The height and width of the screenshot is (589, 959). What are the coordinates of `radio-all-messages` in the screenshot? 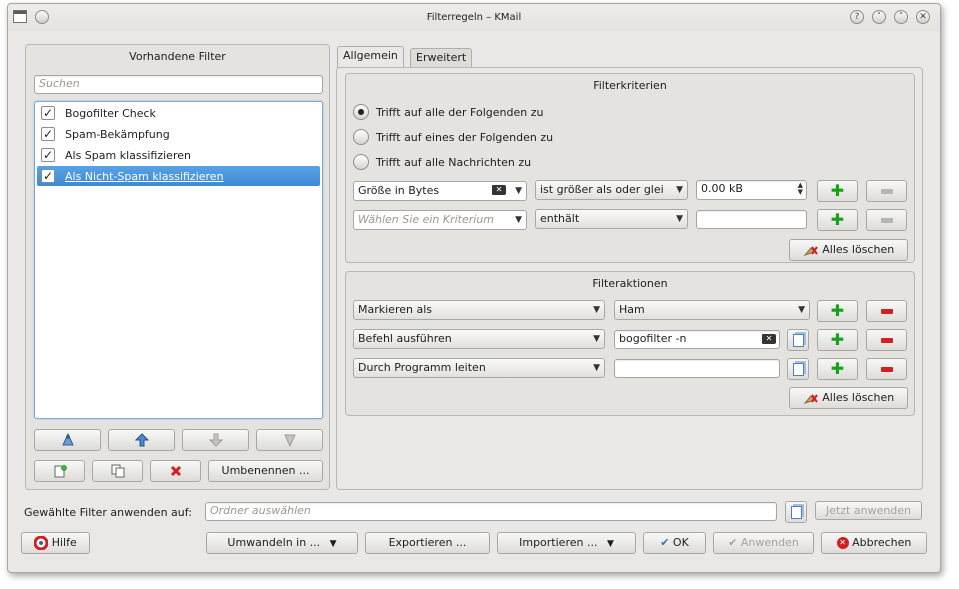 It's located at (361, 162).